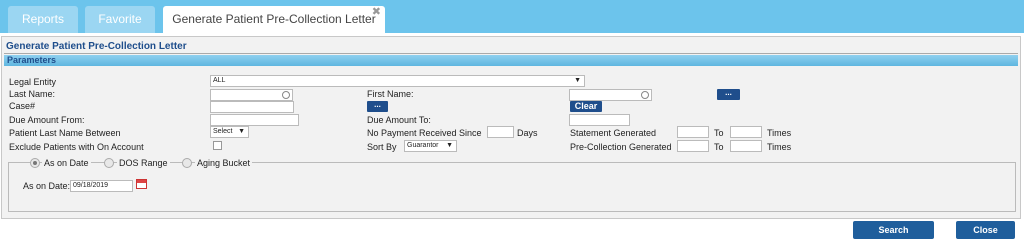 The image size is (1024, 247). I want to click on title-divider, so click(511, 53).